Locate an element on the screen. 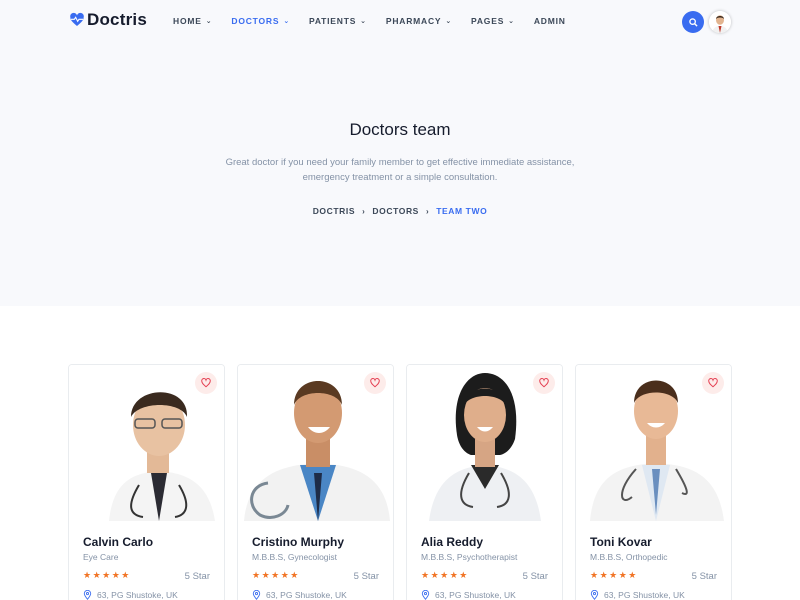 Image resolution: width=800 pixels, height=600 pixels. nav-item-admin: ADMIN is located at coordinates (550, 21).